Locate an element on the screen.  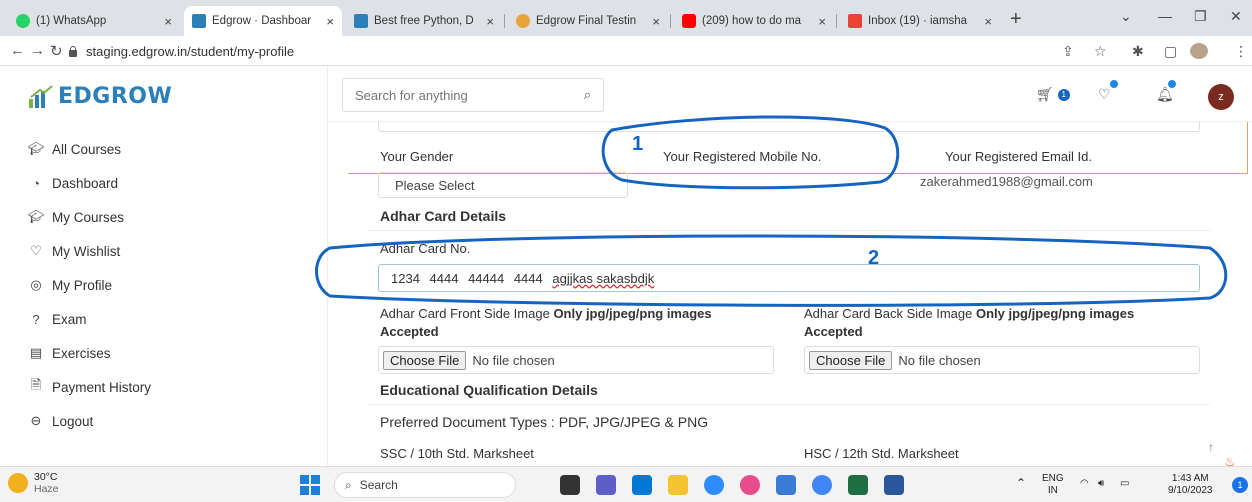
extensions-icon: ✱ is located at coordinates (1138, 51).